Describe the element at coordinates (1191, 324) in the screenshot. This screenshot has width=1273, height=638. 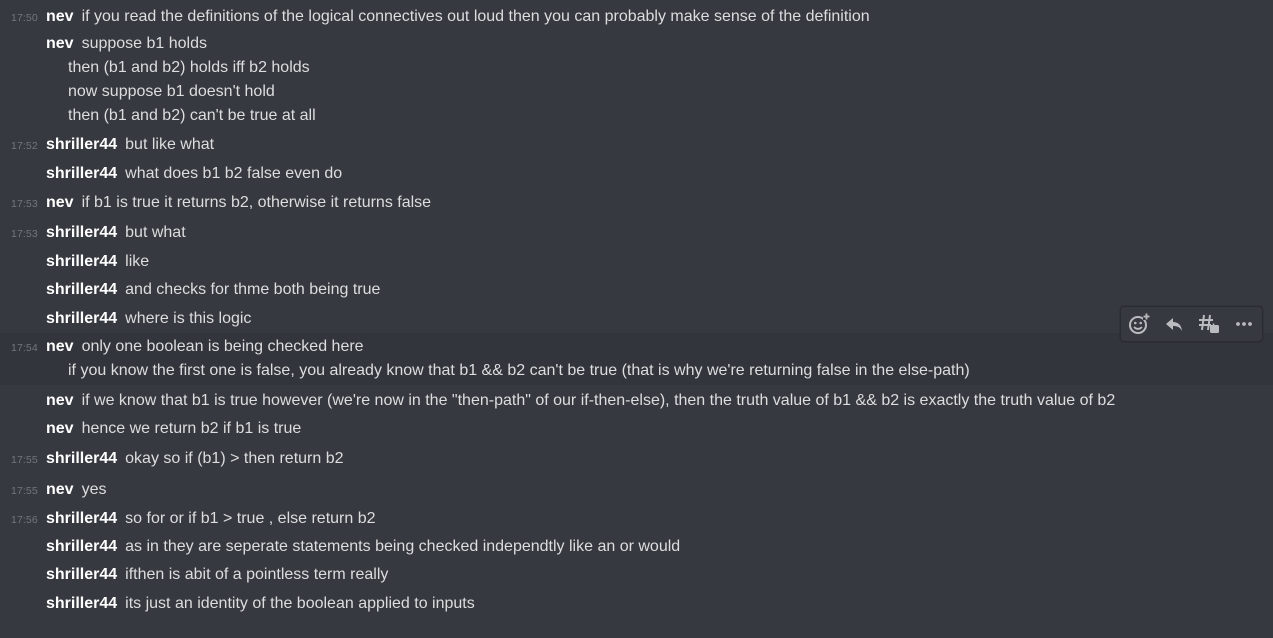
I see `message-actions-toolbar` at that location.